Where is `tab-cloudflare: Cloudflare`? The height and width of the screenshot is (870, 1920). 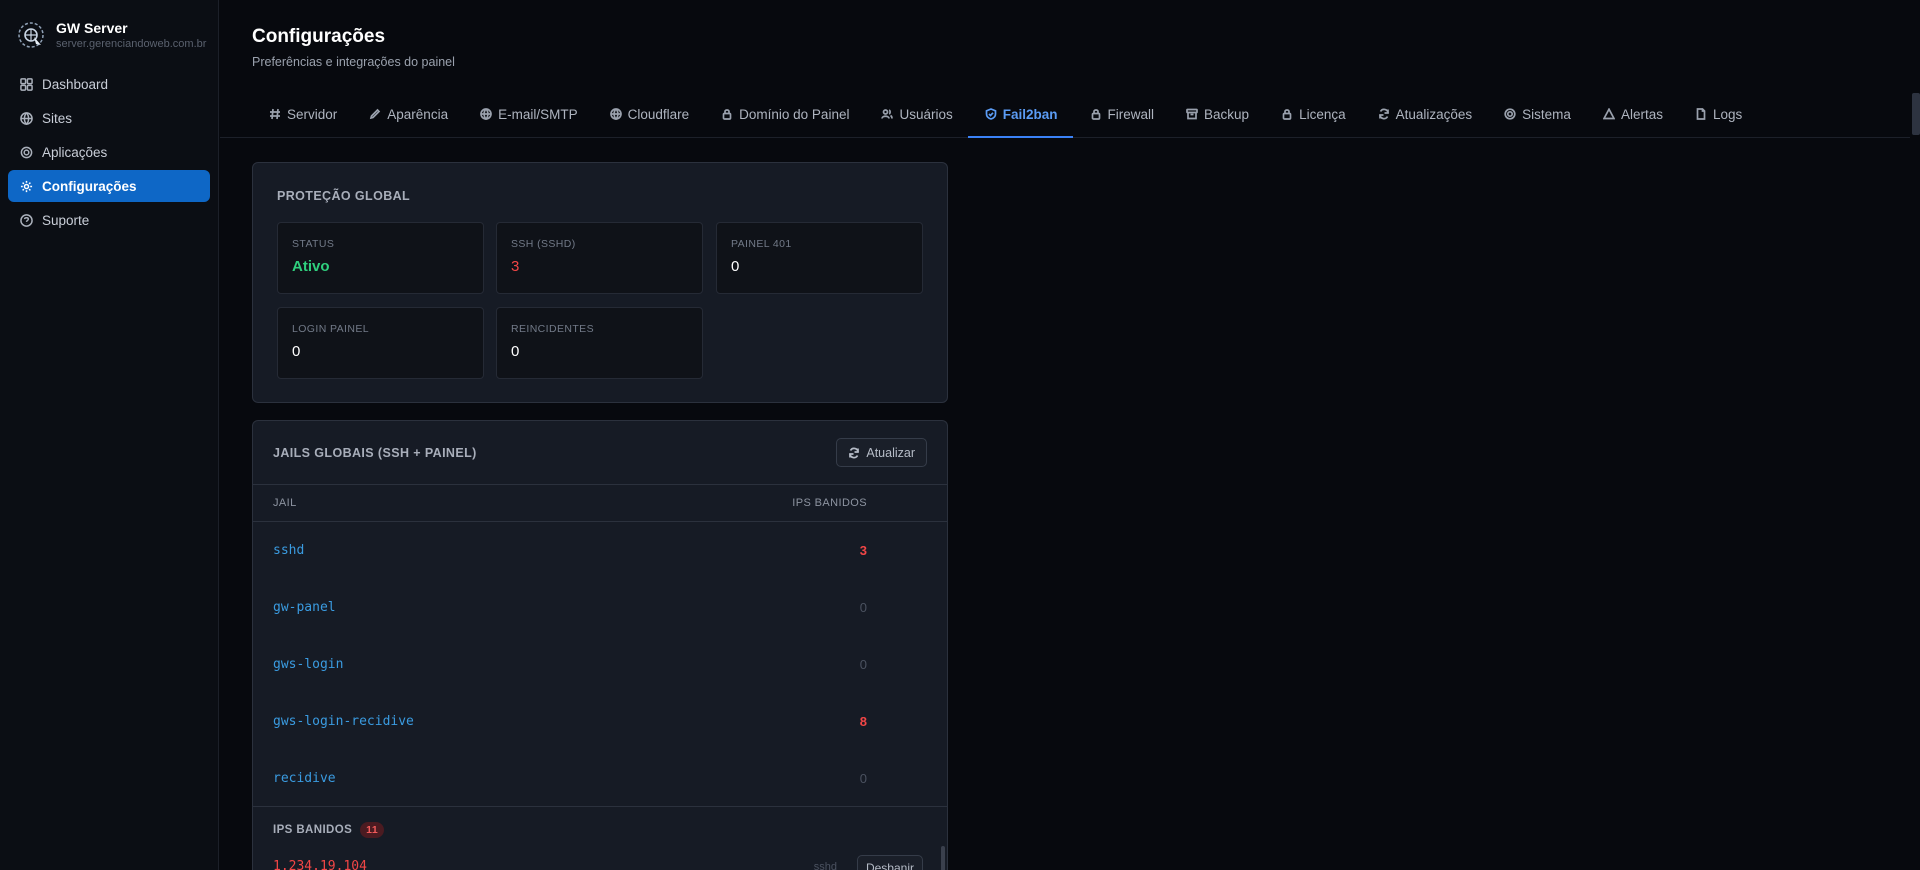
tab-cloudflare: Cloudflare is located at coordinates (649, 117).